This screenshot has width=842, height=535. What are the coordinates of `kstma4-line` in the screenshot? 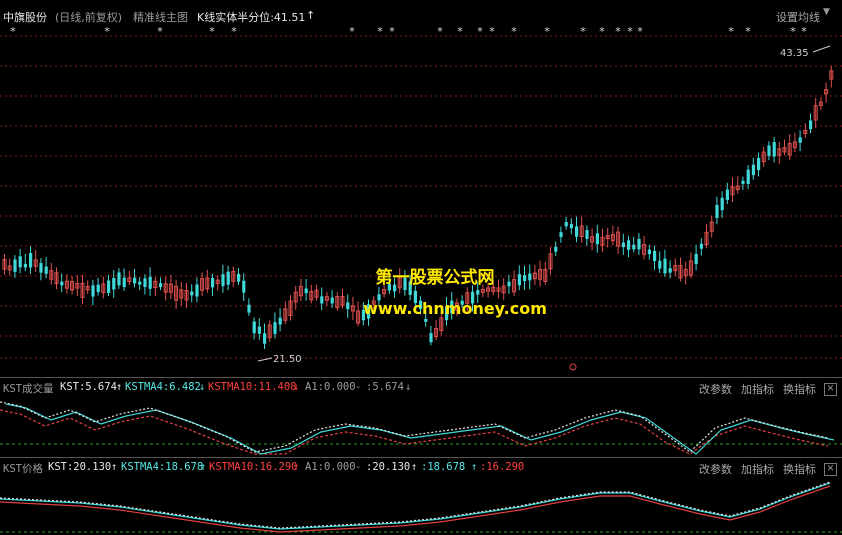 It's located at (415, 506).